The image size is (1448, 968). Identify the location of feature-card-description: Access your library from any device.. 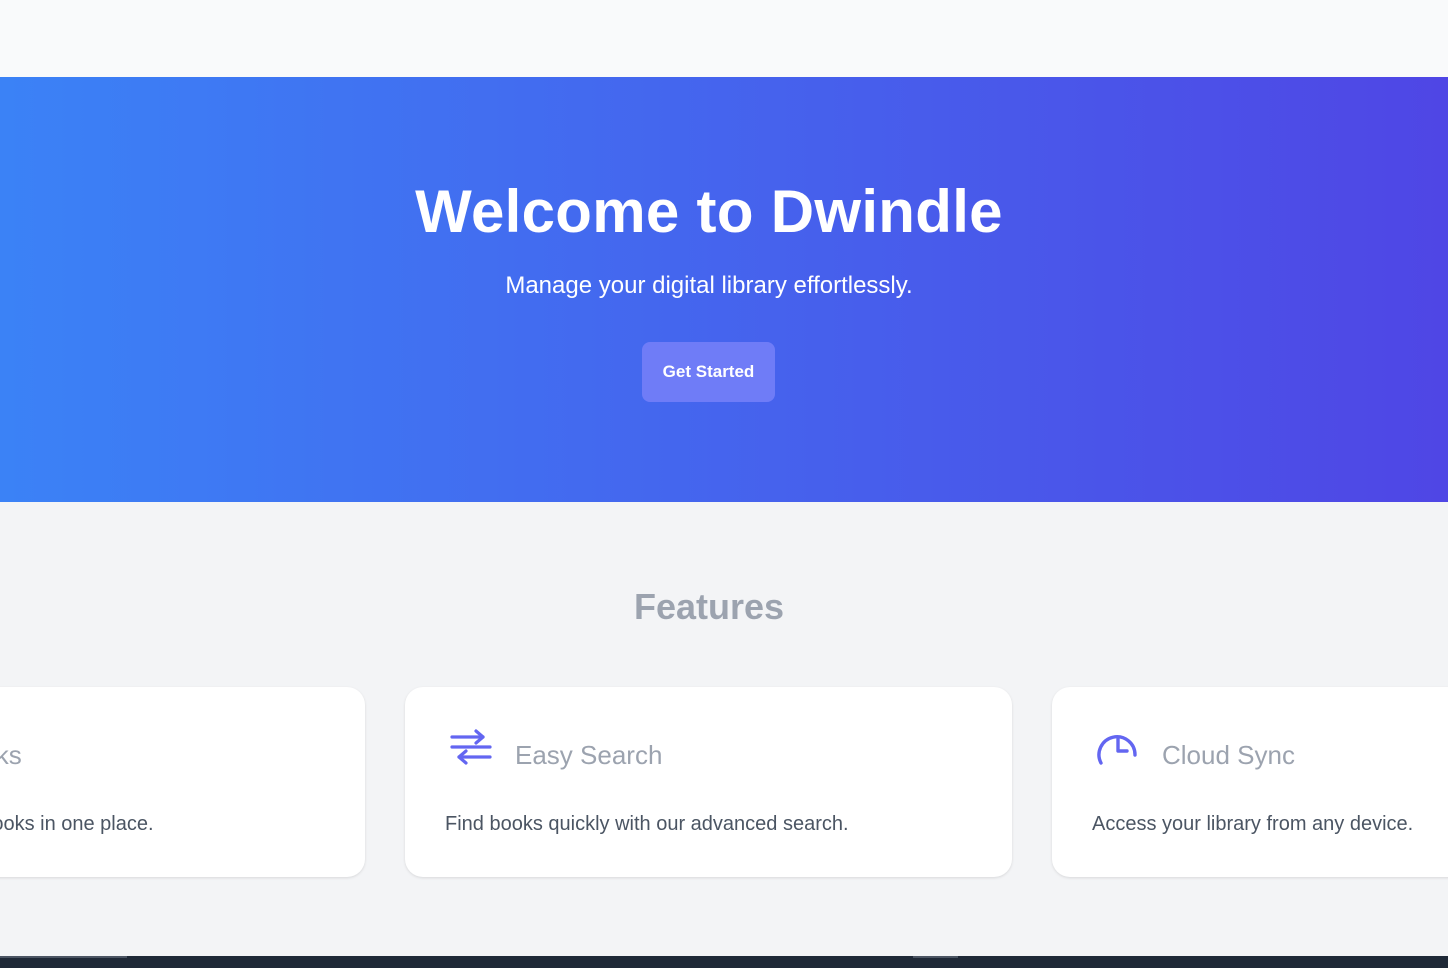
(1253, 824).